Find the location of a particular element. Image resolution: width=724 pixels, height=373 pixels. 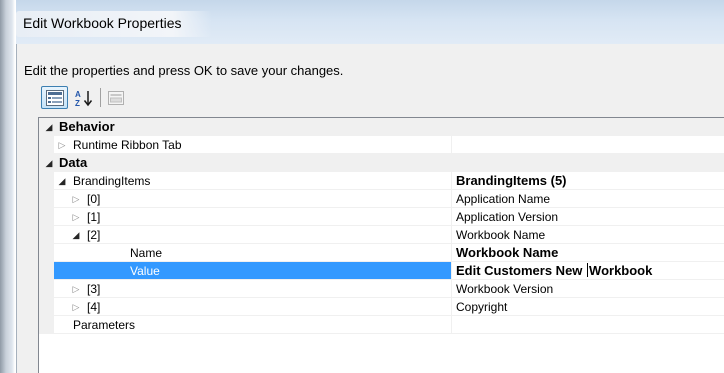

edit-text-before-caret: Edit Customers New is located at coordinates (521, 270).